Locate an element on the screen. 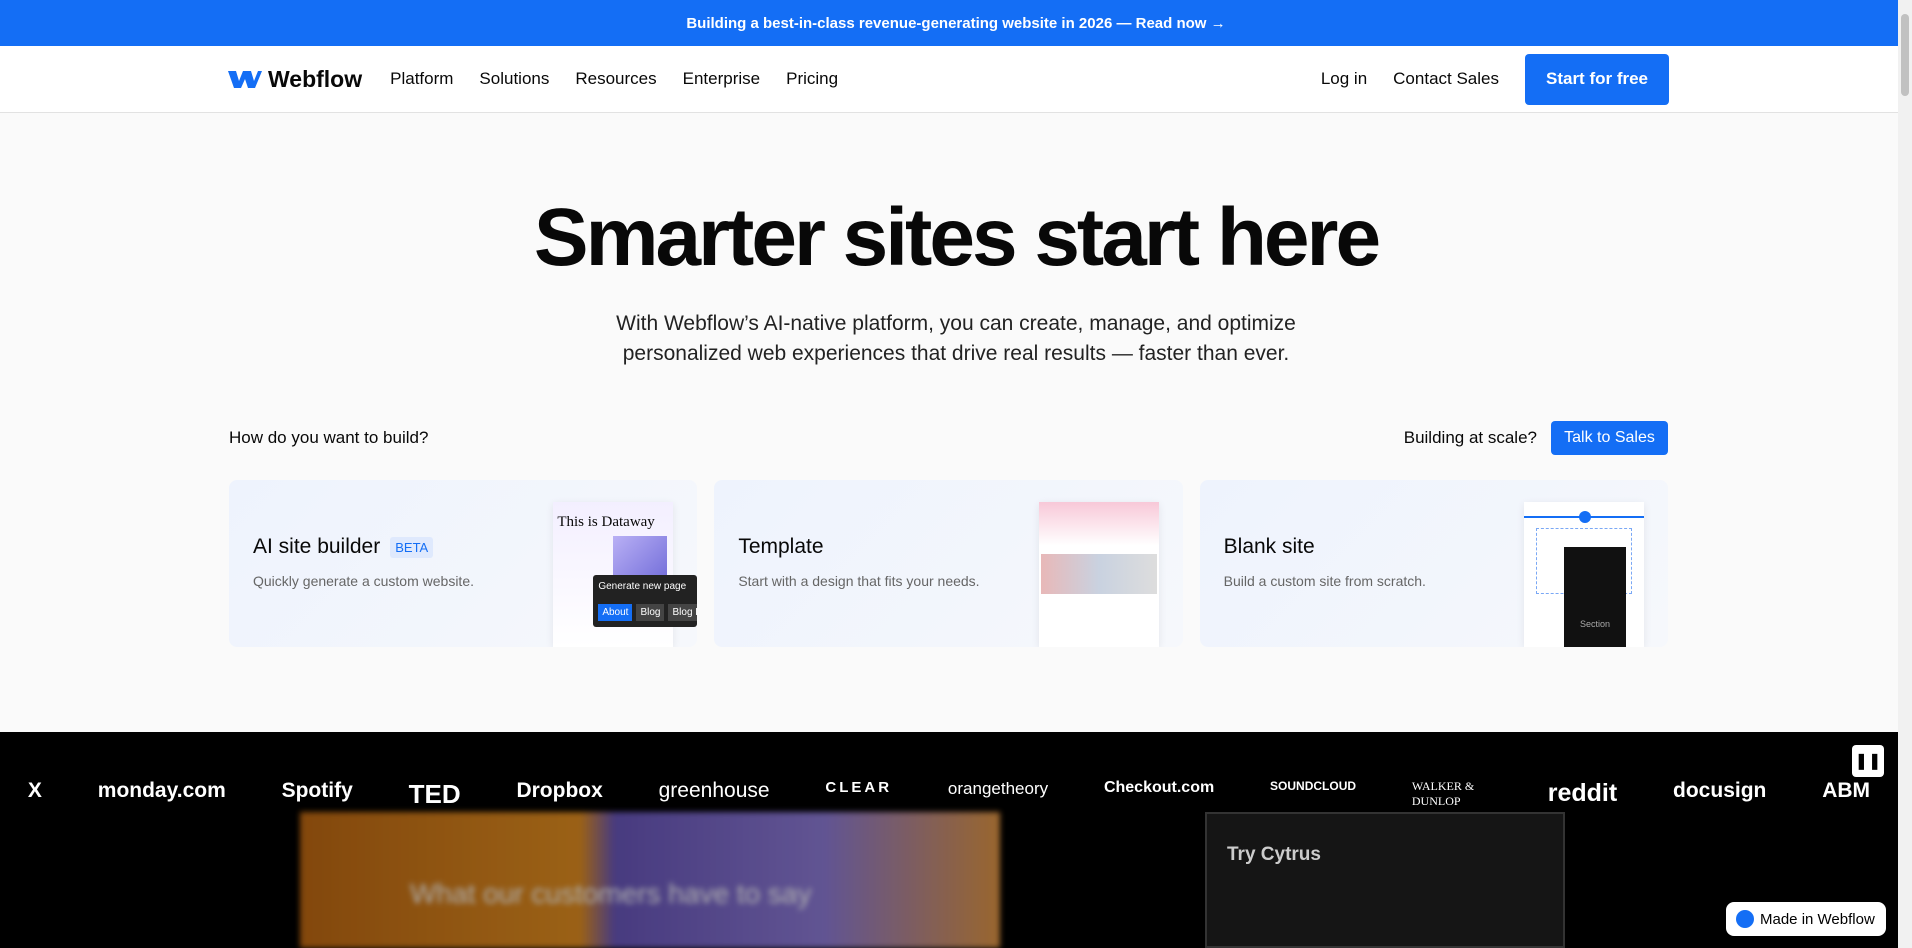 The width and height of the screenshot is (1912, 948). showcase-right-text: Try Cytrus is located at coordinates (1274, 854).